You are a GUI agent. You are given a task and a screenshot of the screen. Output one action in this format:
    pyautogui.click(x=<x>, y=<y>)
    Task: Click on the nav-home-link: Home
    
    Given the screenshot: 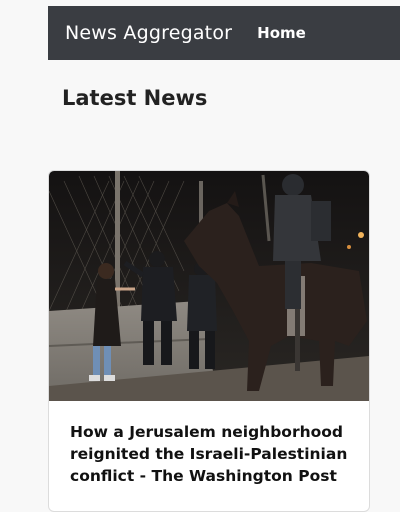 What is the action you would take?
    pyautogui.click(x=281, y=33)
    